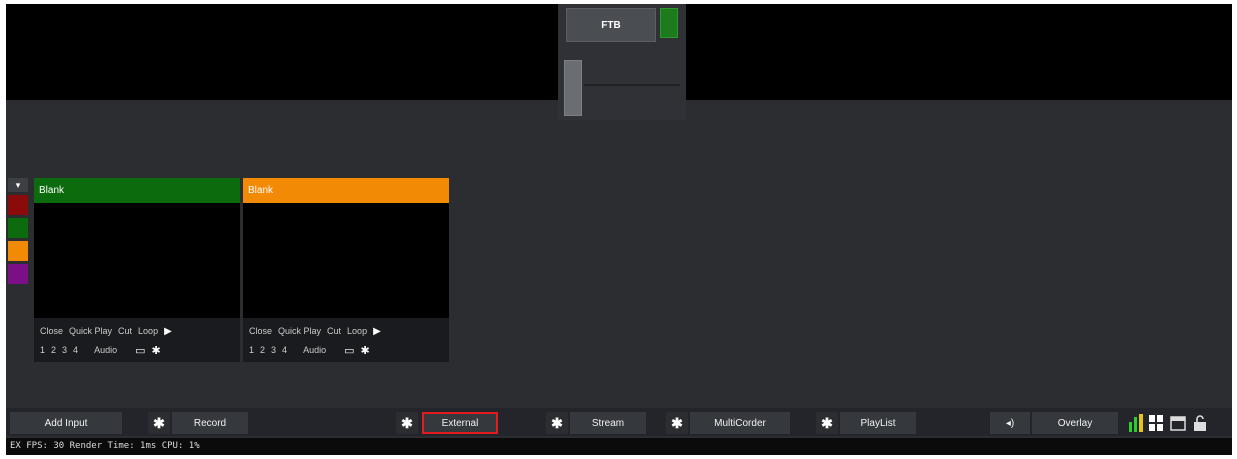 Image resolution: width=1237 pixels, height=459 pixels. I want to click on transition-panel: FTB, so click(622, 62).